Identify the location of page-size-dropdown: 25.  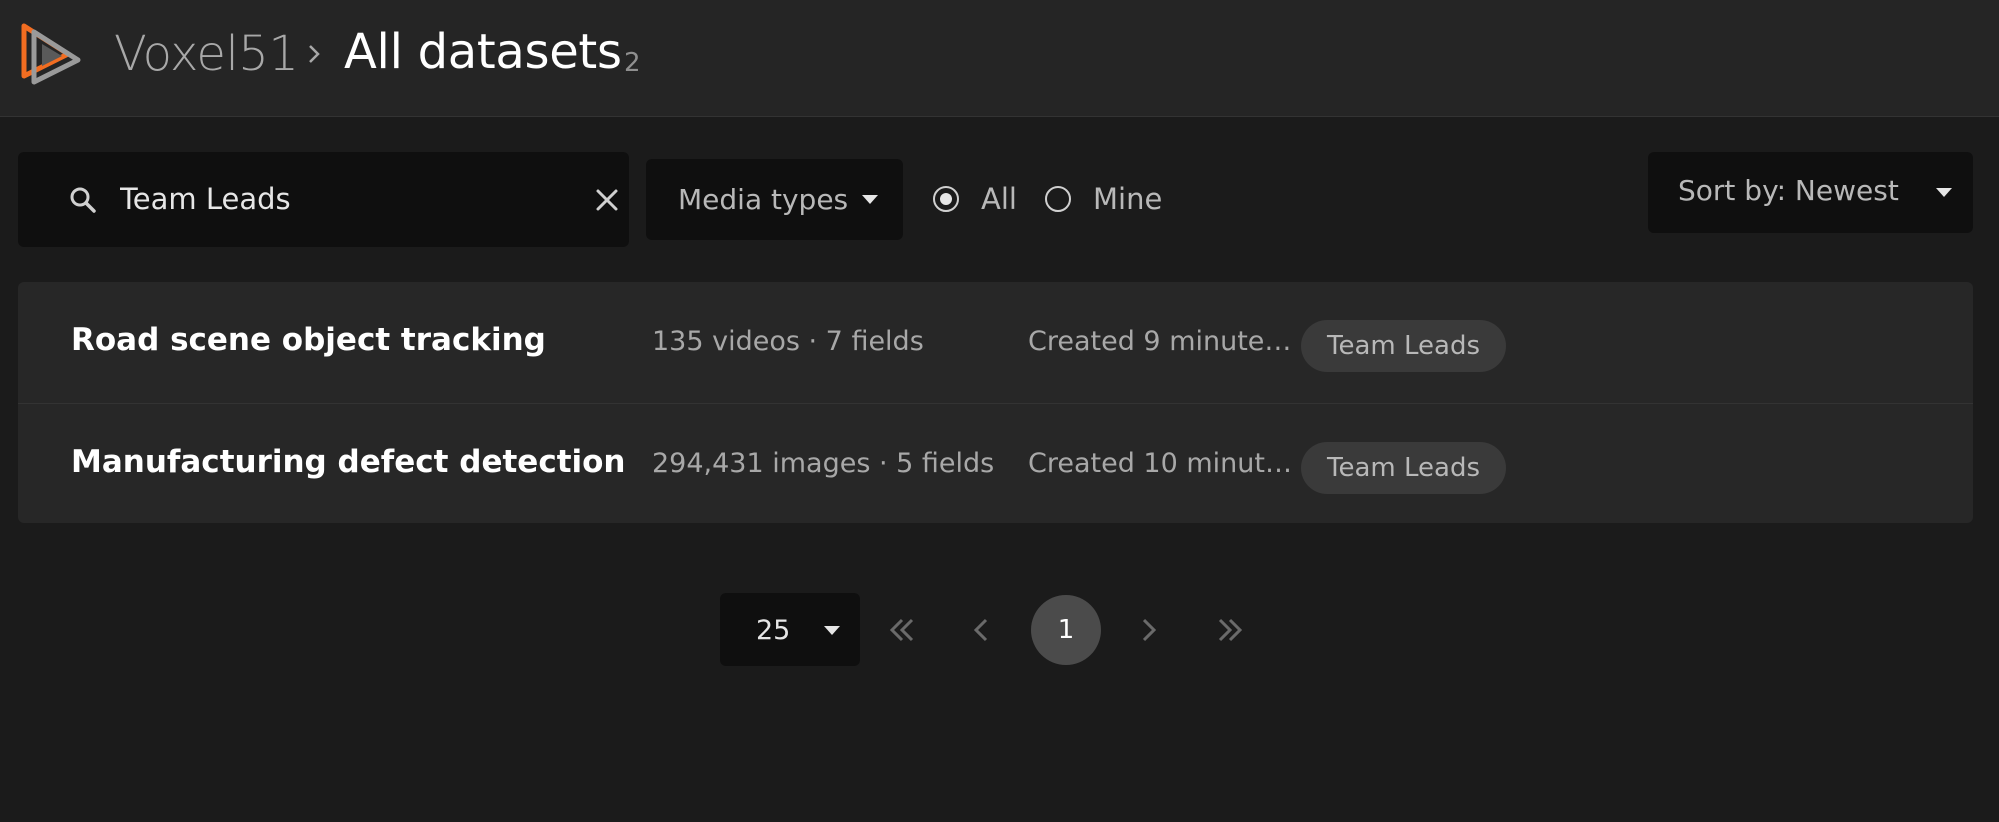
(790, 629).